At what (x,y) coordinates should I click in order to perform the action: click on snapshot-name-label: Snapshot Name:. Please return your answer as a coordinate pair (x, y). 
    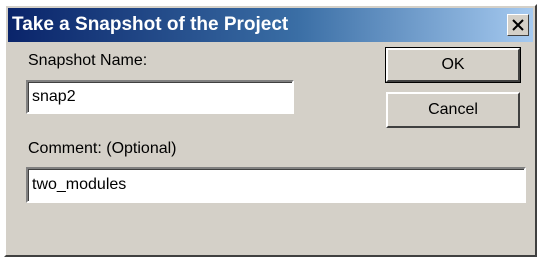
    Looking at the image, I should click on (88, 60).